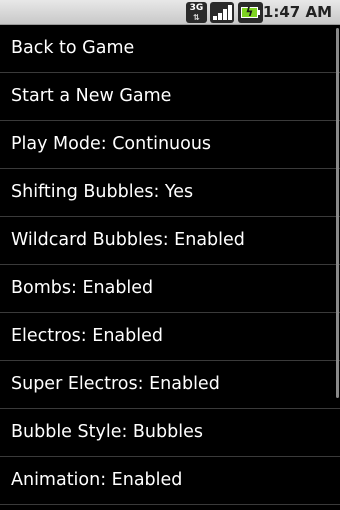 Image resolution: width=340 pixels, height=510 pixels. Describe the element at coordinates (196, 17) in the screenshot. I see `data-activity-arrows: ⇅` at that location.